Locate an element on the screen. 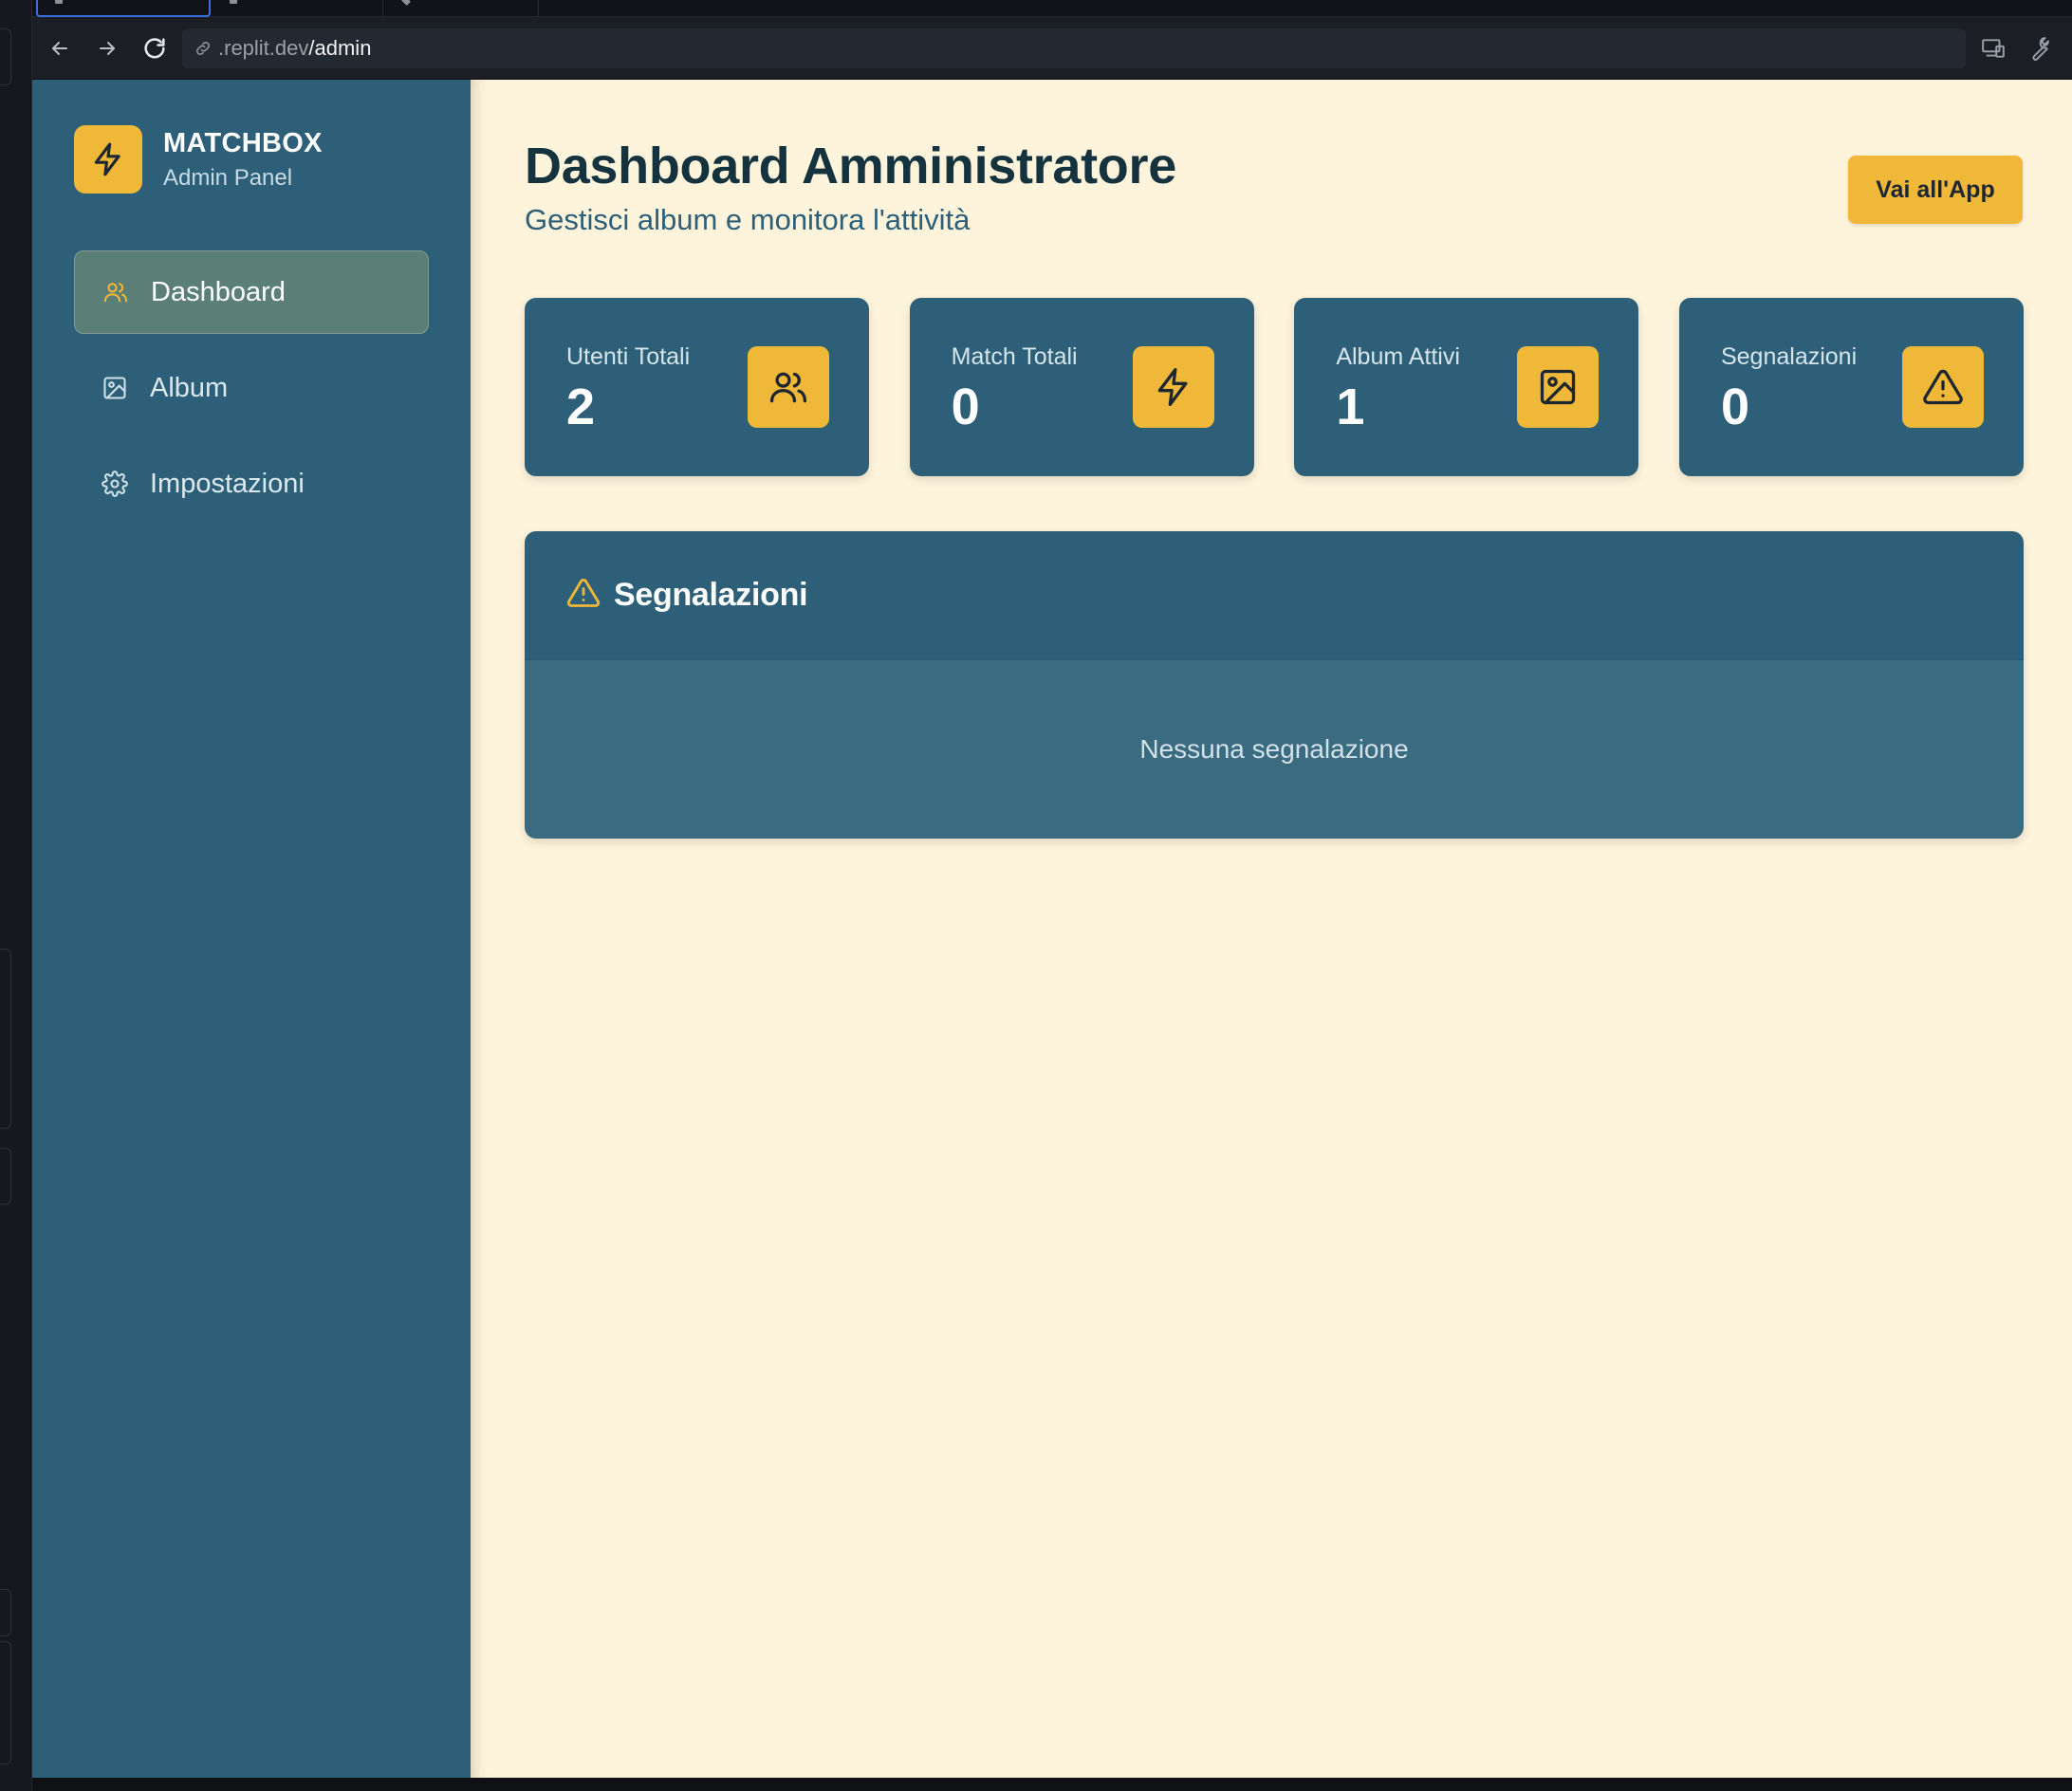  sidebar-item-label: Dashboard is located at coordinates (218, 291).